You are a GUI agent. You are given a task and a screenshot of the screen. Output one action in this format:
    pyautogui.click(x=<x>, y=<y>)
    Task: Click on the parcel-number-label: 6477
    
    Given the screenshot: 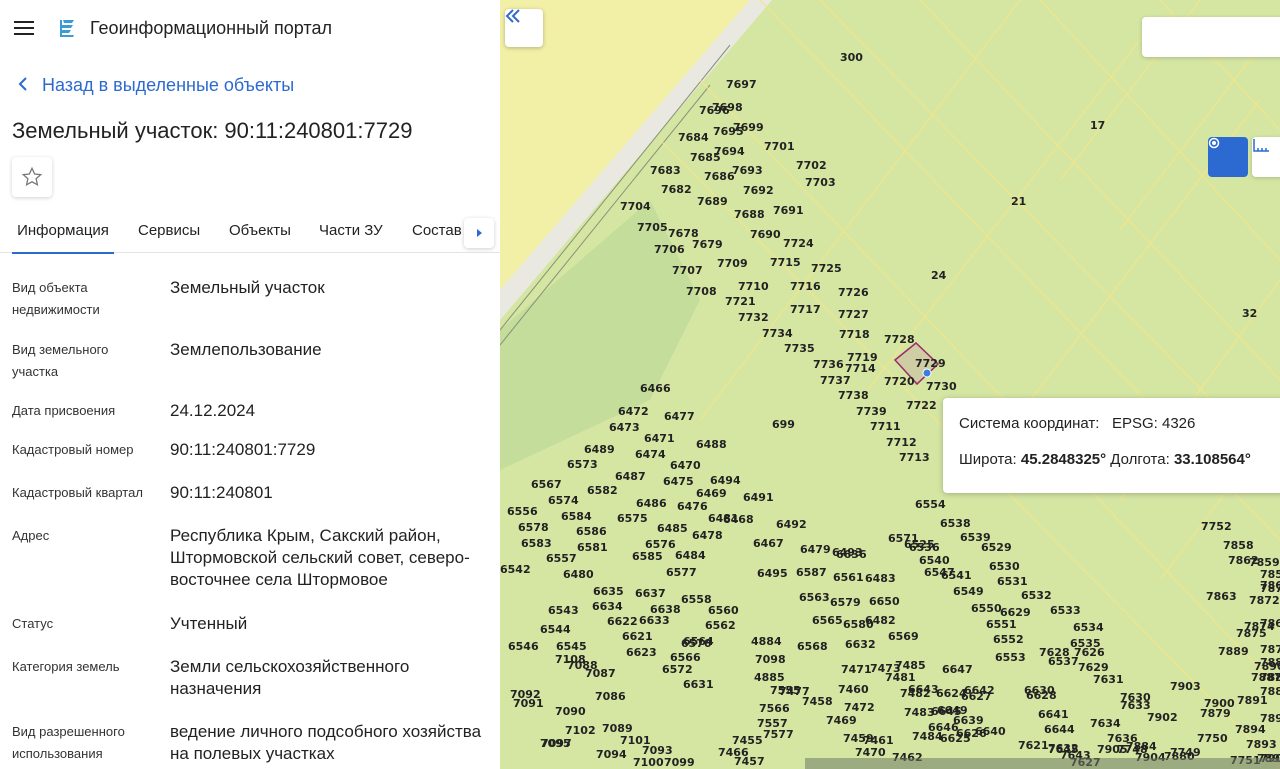 What is the action you would take?
    pyautogui.click(x=679, y=416)
    